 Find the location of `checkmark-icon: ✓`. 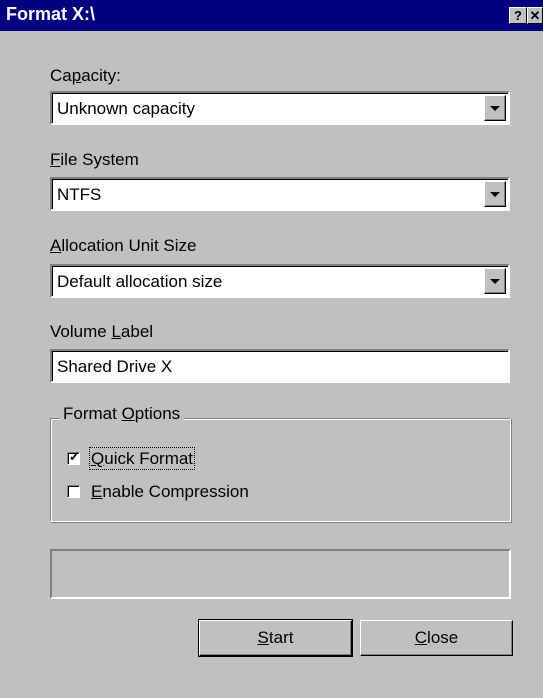

checkmark-icon: ✓ is located at coordinates (74, 456).